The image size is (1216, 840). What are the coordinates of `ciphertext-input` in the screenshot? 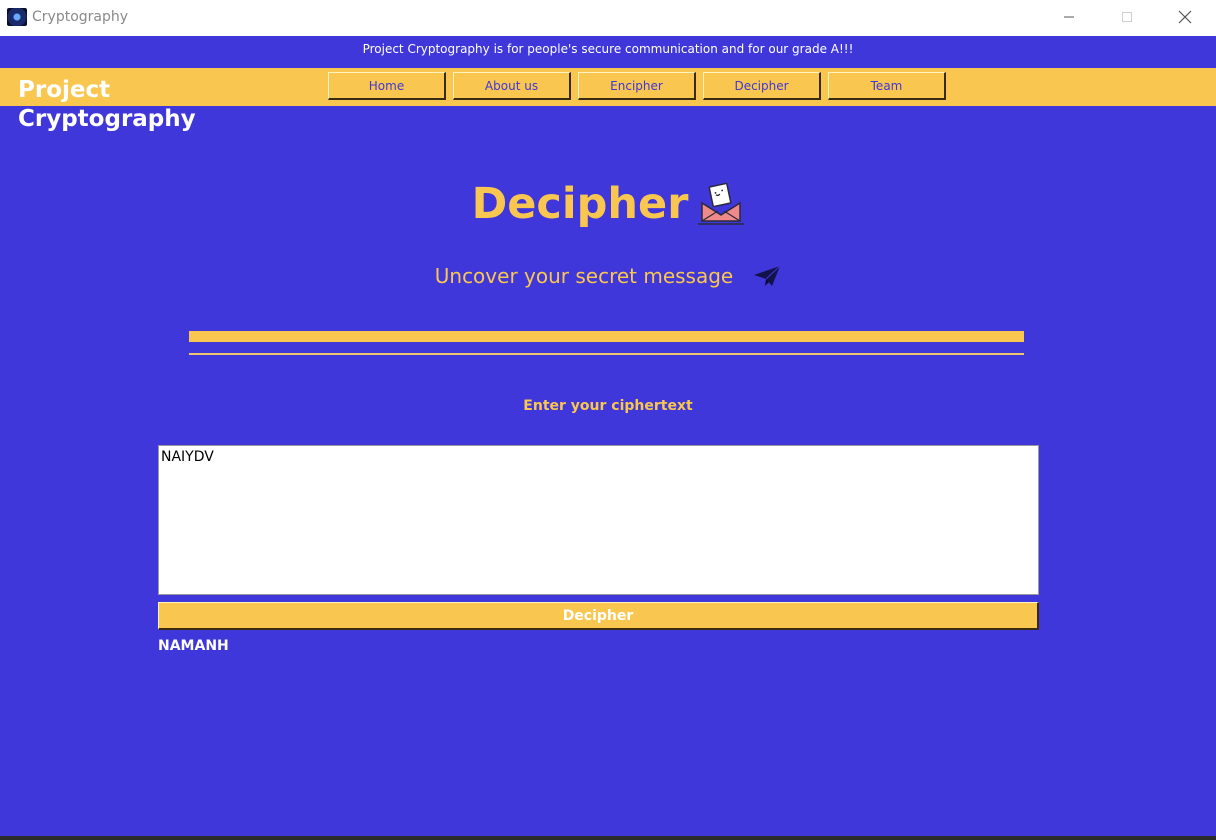 It's located at (598, 520).